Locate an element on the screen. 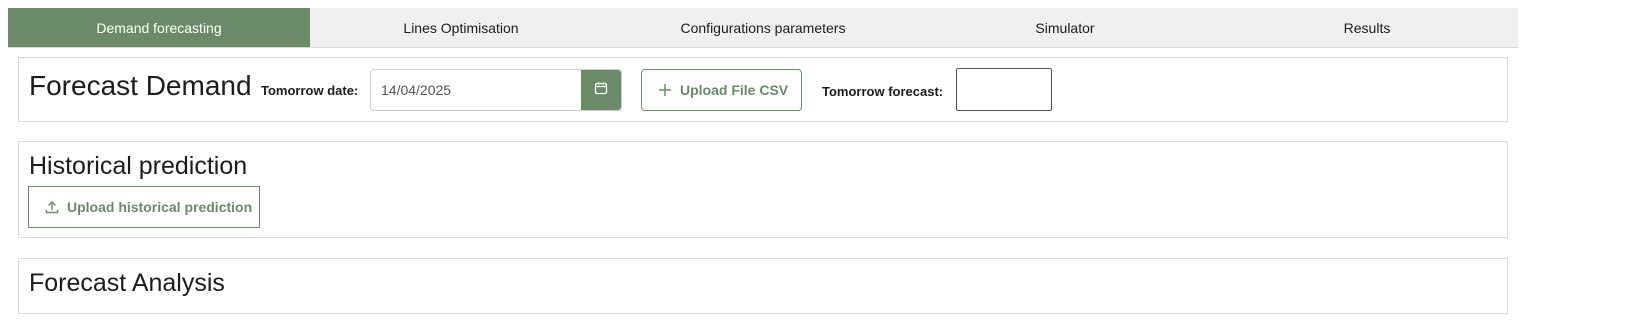 The image size is (1639, 332). upload-icon is located at coordinates (52, 207).